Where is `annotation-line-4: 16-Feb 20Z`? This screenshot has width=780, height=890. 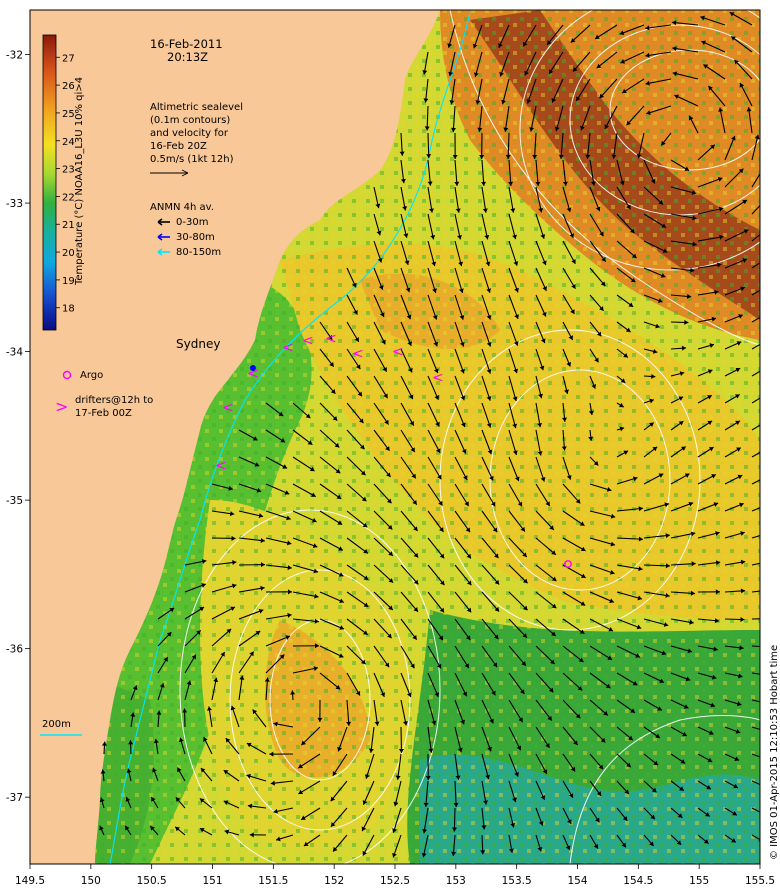 annotation-line-4: 16-Feb 20Z is located at coordinates (178, 146).